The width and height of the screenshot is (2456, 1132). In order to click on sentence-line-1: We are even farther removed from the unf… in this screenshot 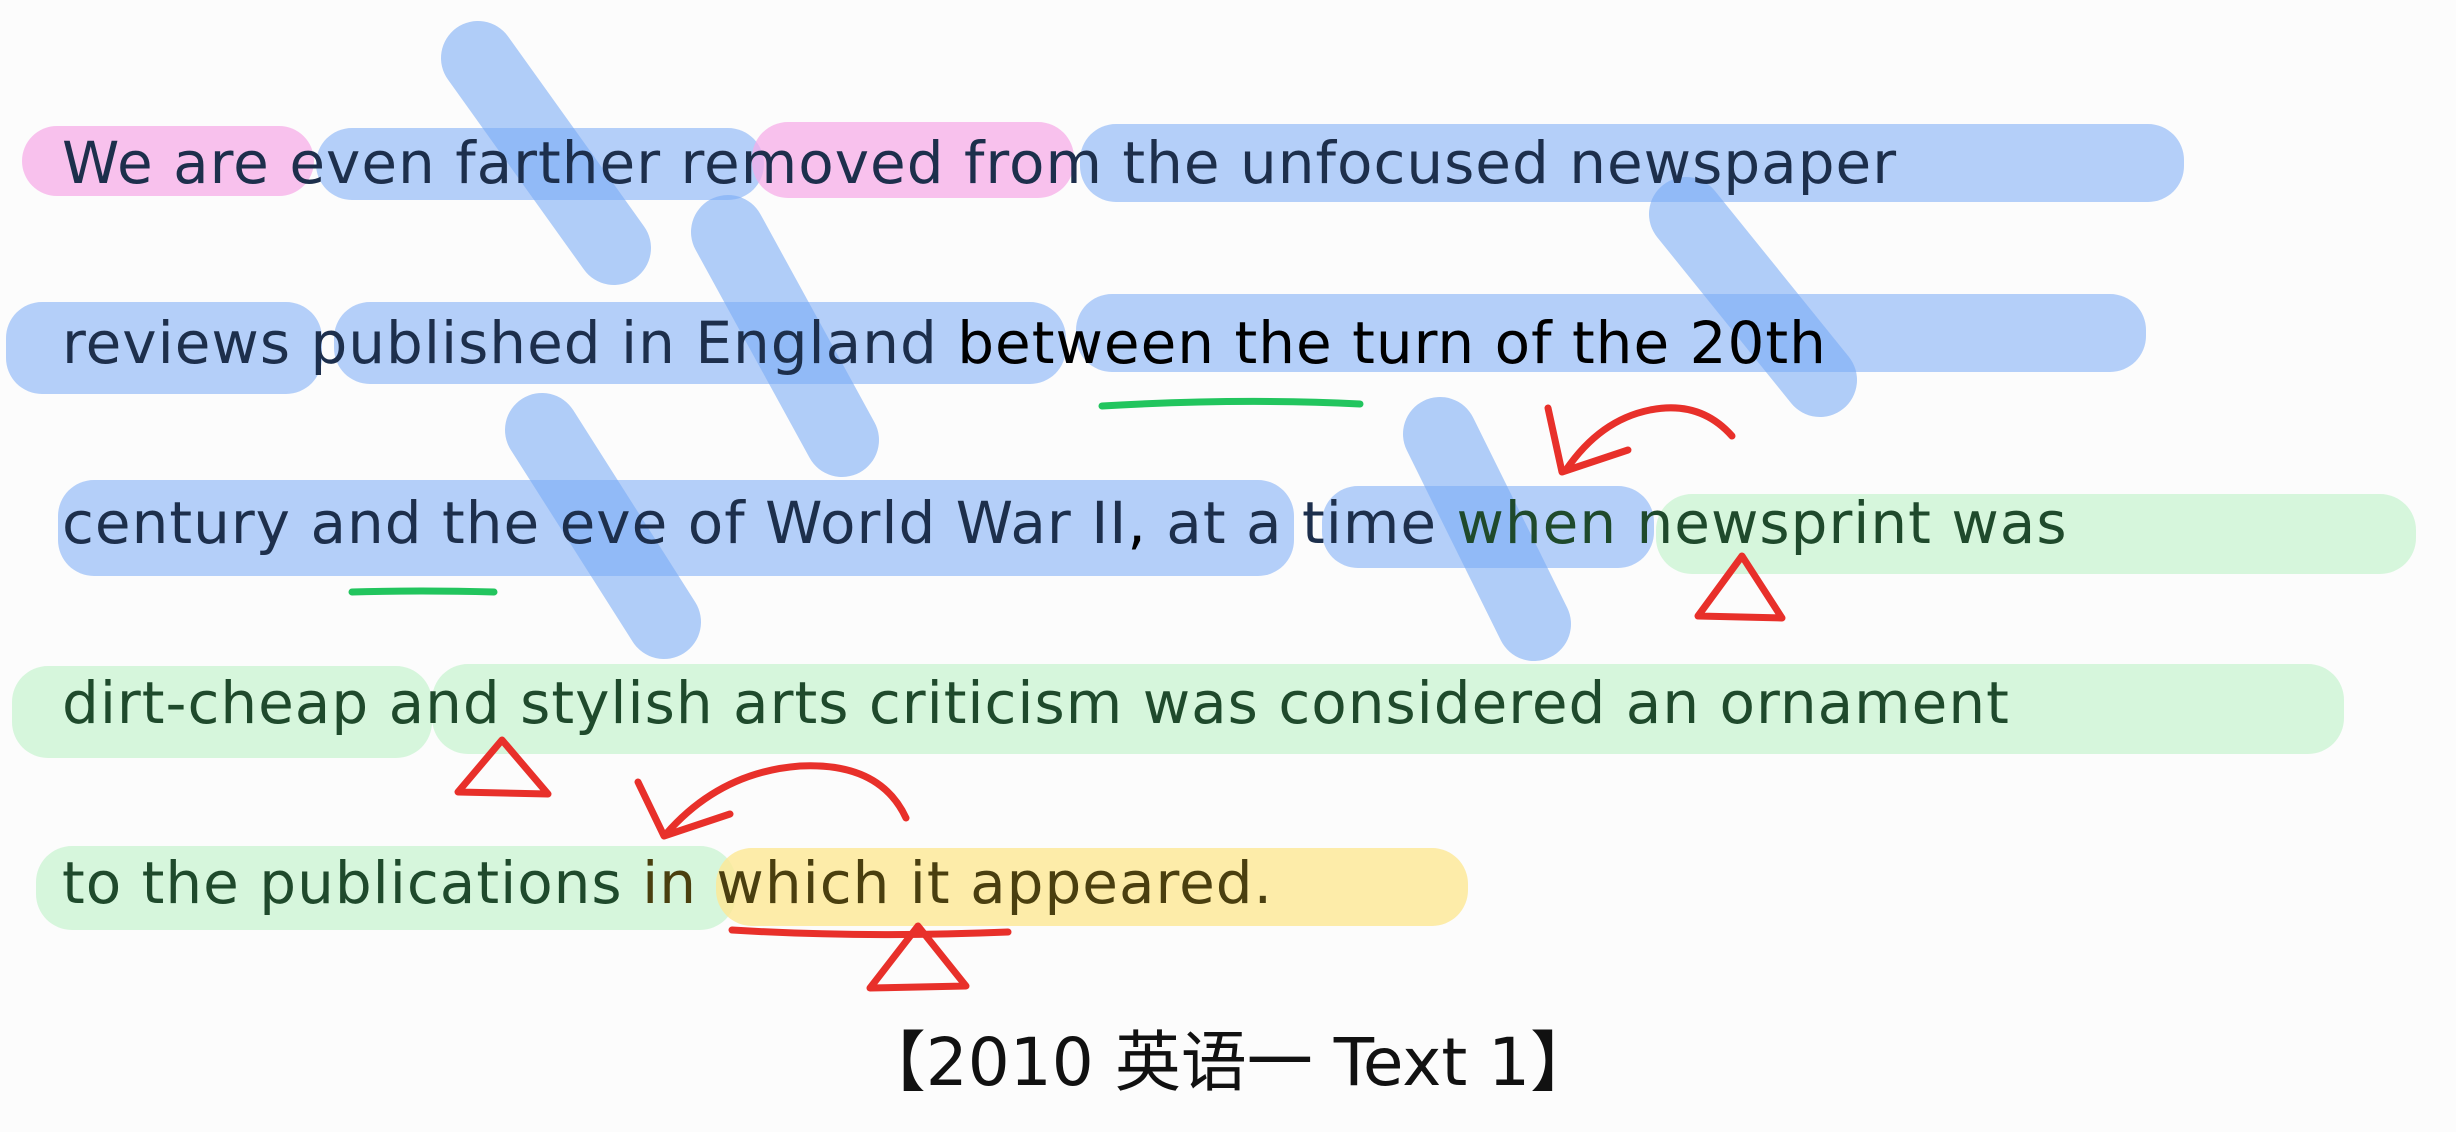, I will do `click(979, 163)`.